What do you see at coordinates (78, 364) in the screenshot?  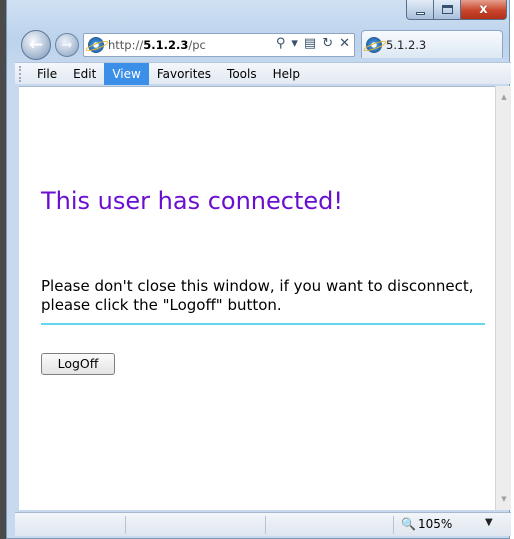 I see `logoff-button: LogOff` at bounding box center [78, 364].